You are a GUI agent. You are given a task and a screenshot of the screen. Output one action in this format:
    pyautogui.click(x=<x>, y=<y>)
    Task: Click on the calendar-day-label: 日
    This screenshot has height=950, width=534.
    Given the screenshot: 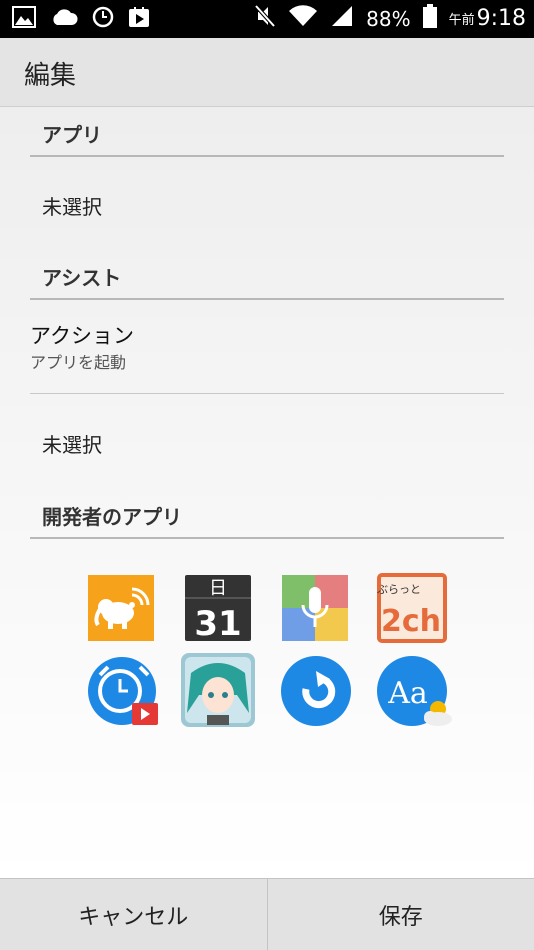 What is the action you would take?
    pyautogui.click(x=218, y=588)
    